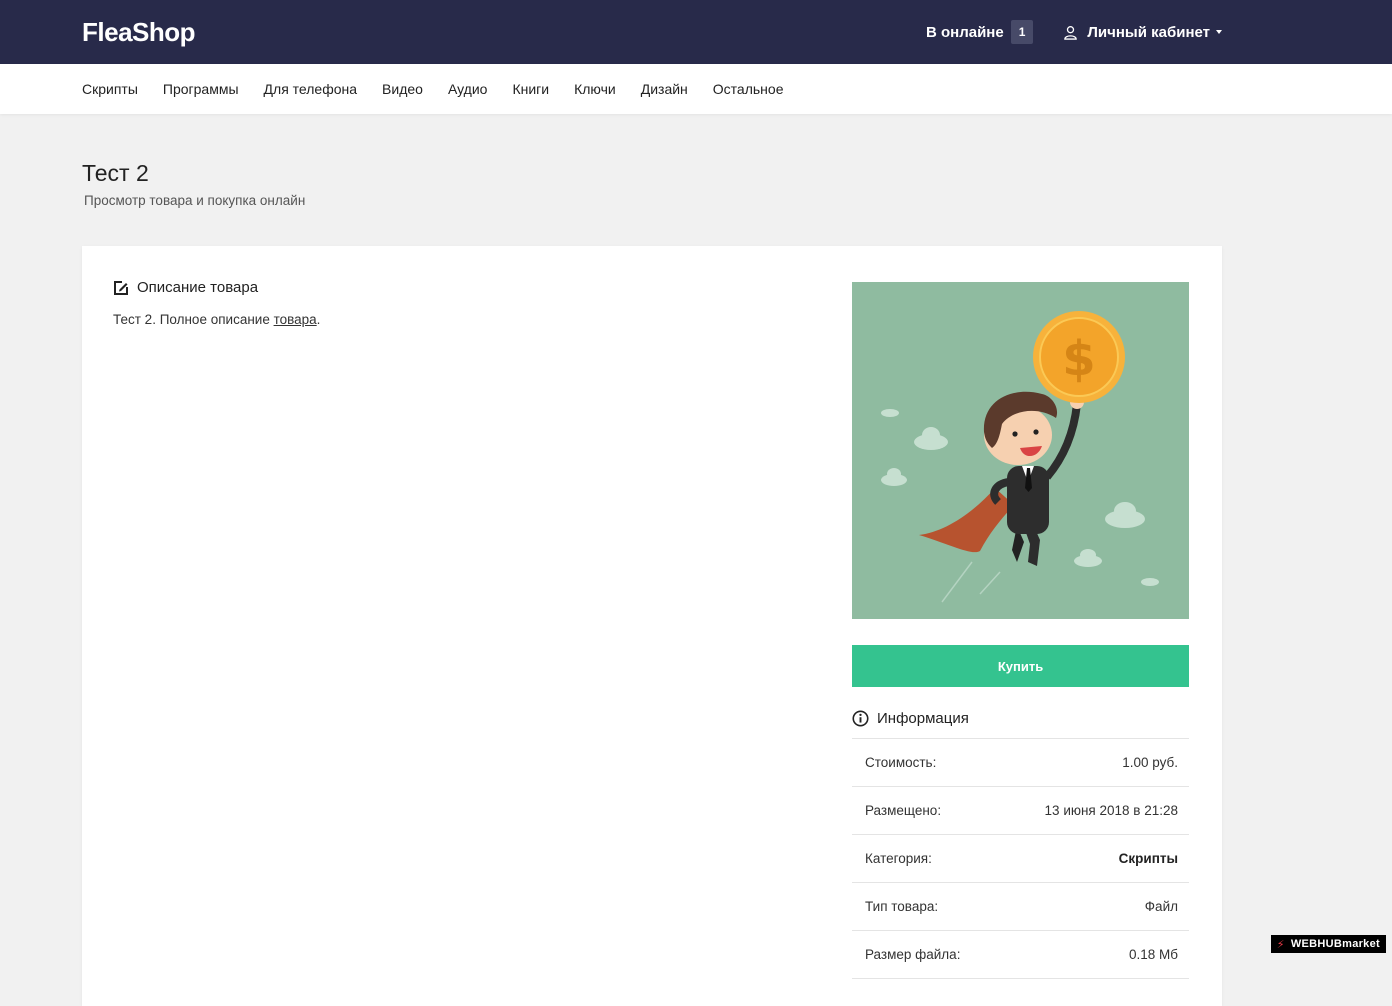  Describe the element at coordinates (1020, 666) in the screenshot. I see `buy-button: Купить` at that location.